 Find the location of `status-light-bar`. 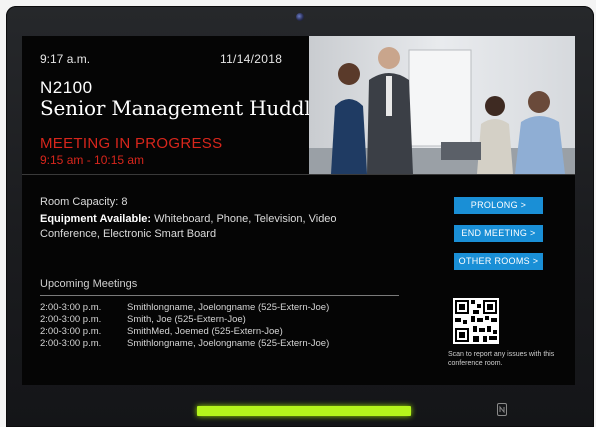

status-light-bar is located at coordinates (304, 411).